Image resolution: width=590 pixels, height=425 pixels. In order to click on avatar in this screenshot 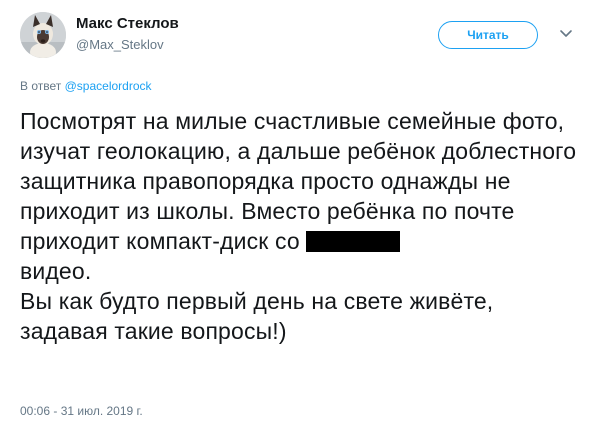, I will do `click(43, 35)`.